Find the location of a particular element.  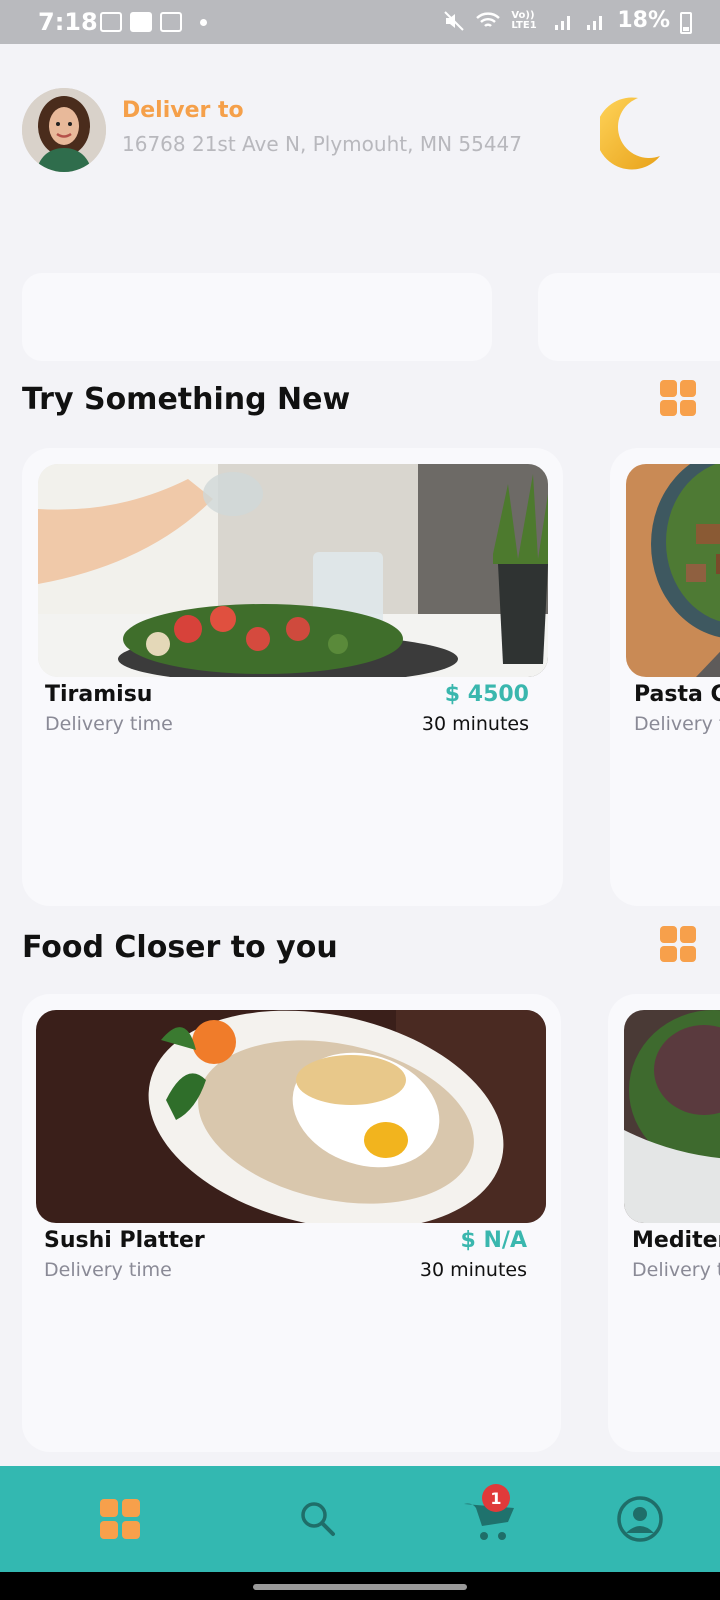

wifi-icon is located at coordinates (488, 19).